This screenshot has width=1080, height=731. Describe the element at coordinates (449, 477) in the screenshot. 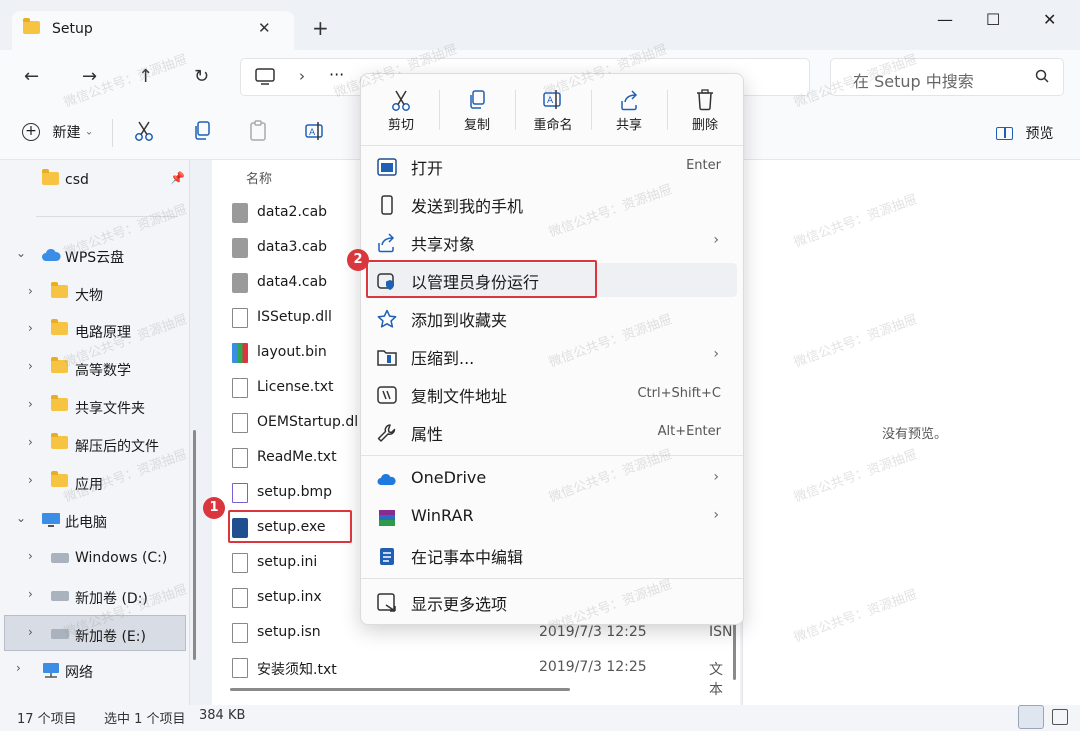

I see `menu-item-label: OneDrive` at that location.